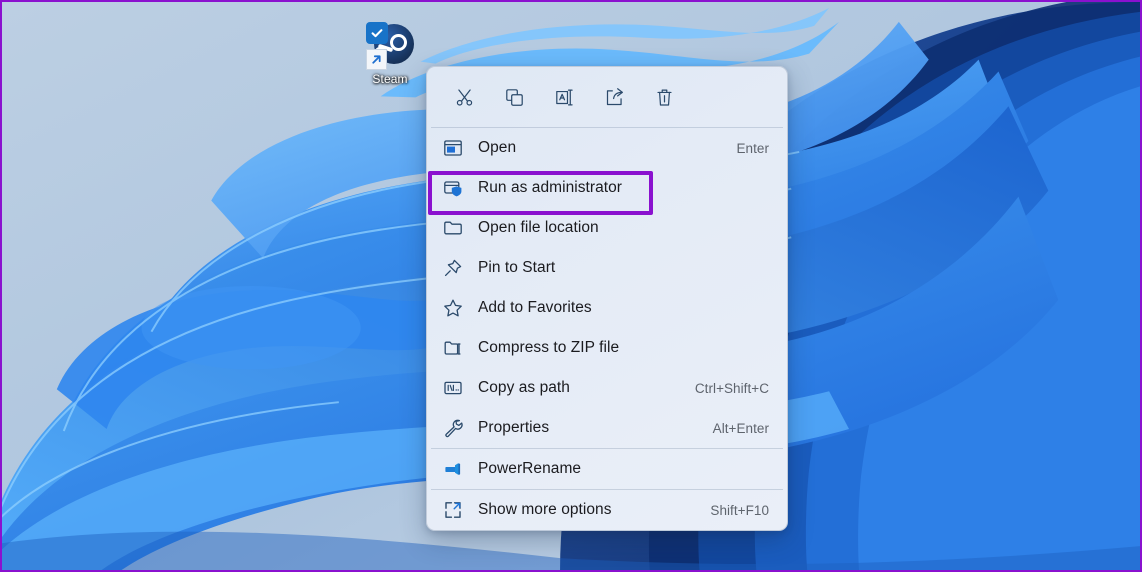 The width and height of the screenshot is (1142, 572). Describe the element at coordinates (550, 187) in the screenshot. I see `menu-item-label: Run as administrator` at that location.